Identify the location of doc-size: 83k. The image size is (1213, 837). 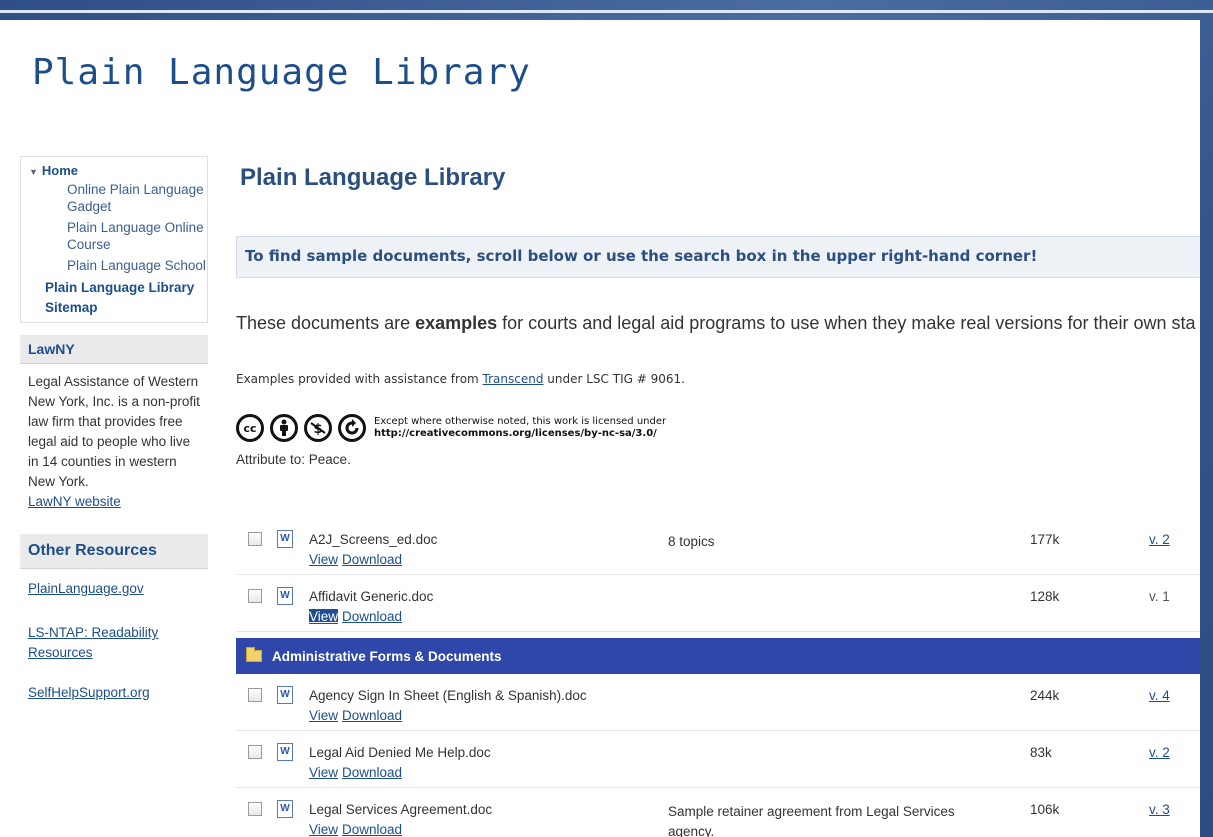
(1041, 752).